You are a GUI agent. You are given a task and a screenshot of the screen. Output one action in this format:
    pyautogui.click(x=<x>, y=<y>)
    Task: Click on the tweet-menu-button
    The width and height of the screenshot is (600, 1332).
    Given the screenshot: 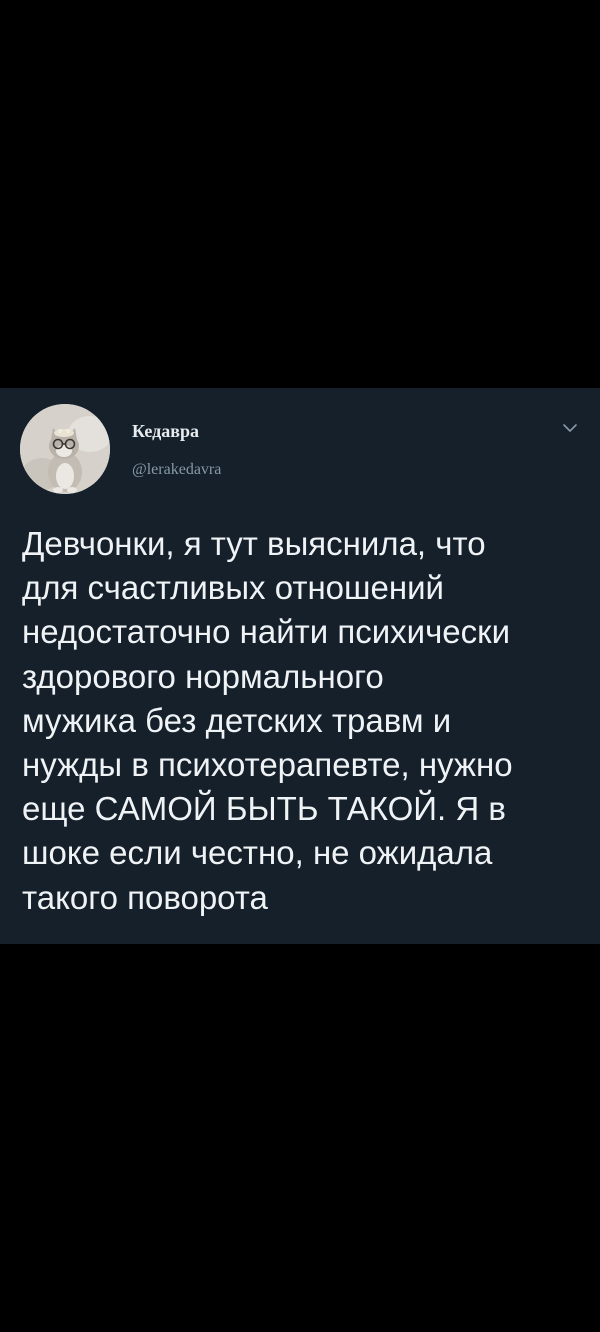 What is the action you would take?
    pyautogui.click(x=570, y=428)
    